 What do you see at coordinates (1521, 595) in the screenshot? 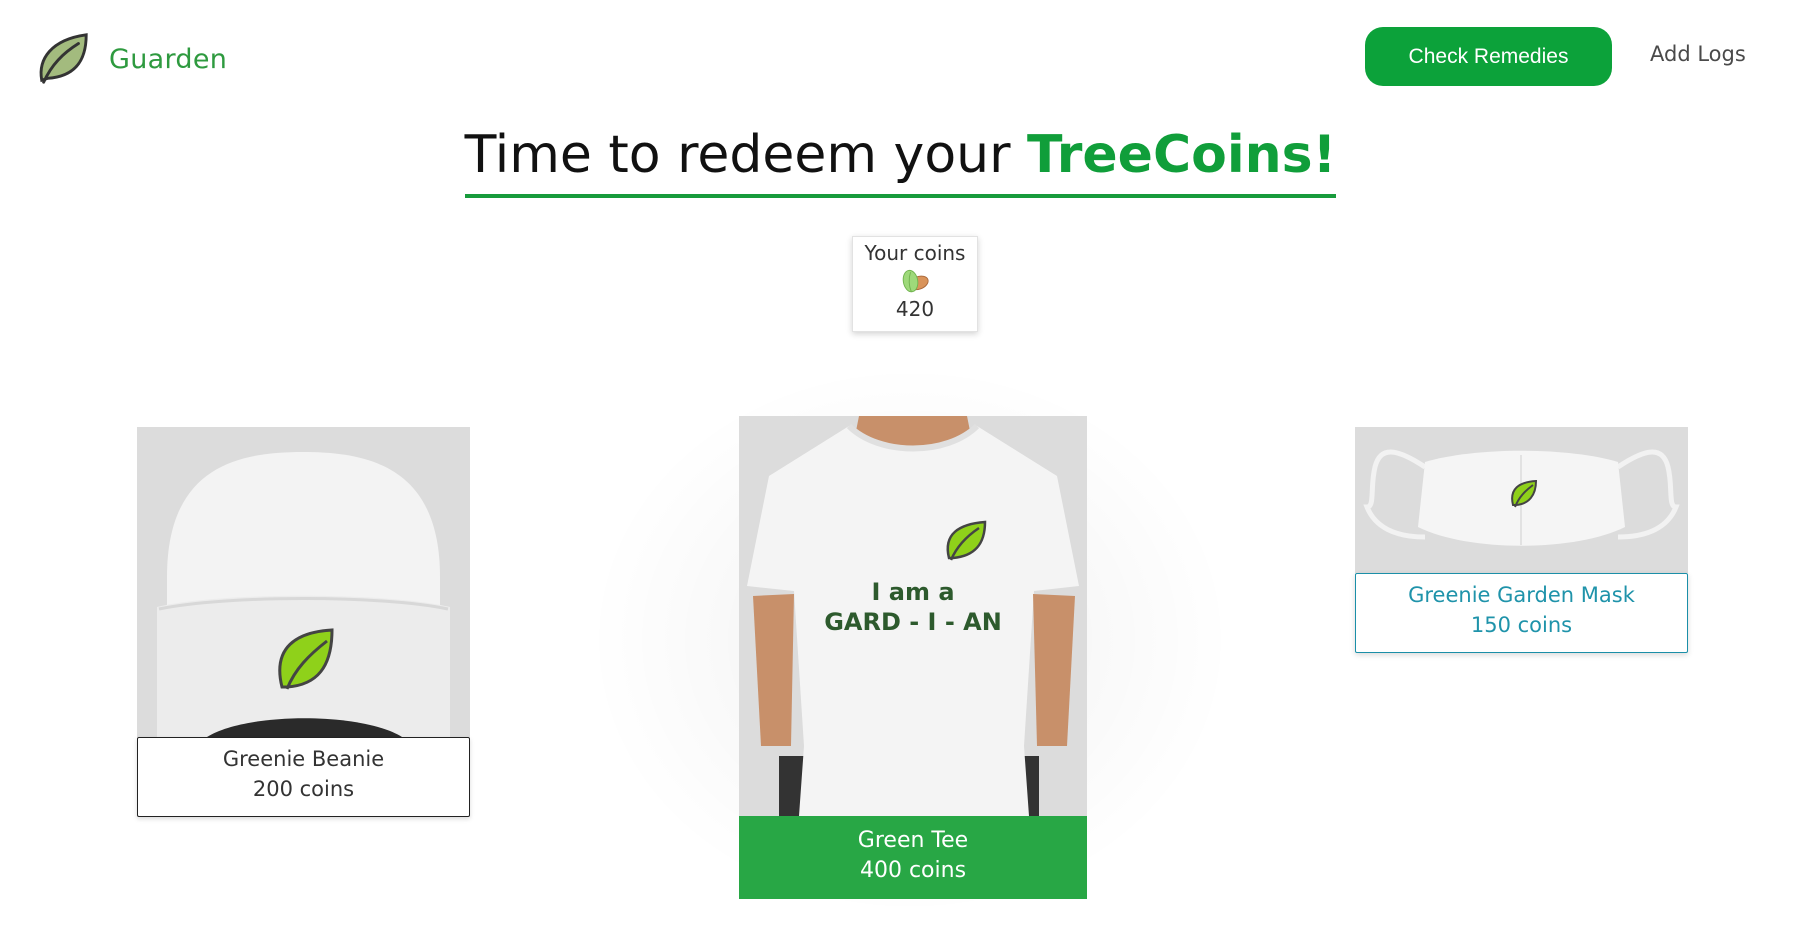
I see `product-name: Greenie Garden Mask` at bounding box center [1521, 595].